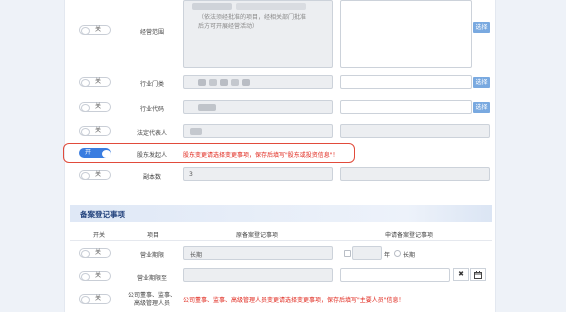  What do you see at coordinates (406, 82) in the screenshot?
I see `industry-category-new-field` at bounding box center [406, 82].